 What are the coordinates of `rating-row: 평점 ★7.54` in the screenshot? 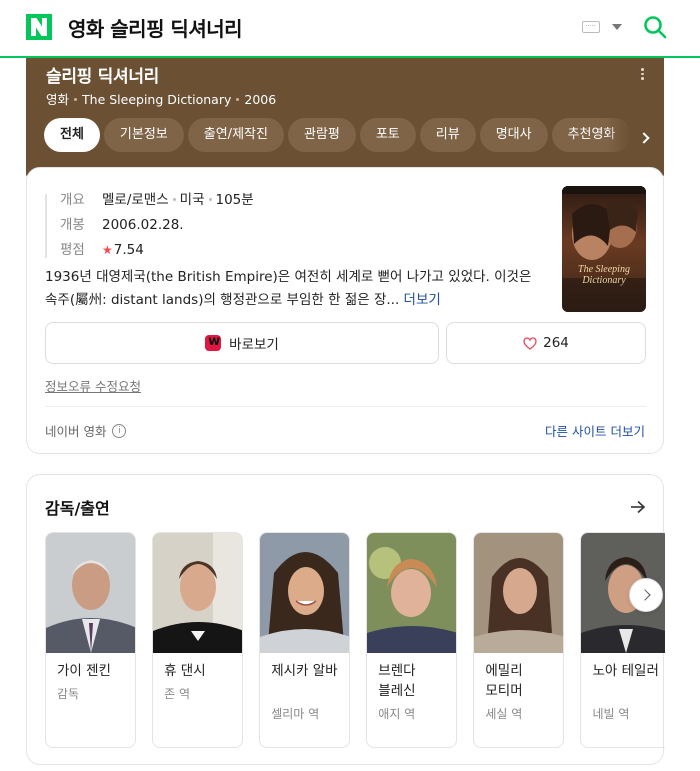 It's located at (102, 248).